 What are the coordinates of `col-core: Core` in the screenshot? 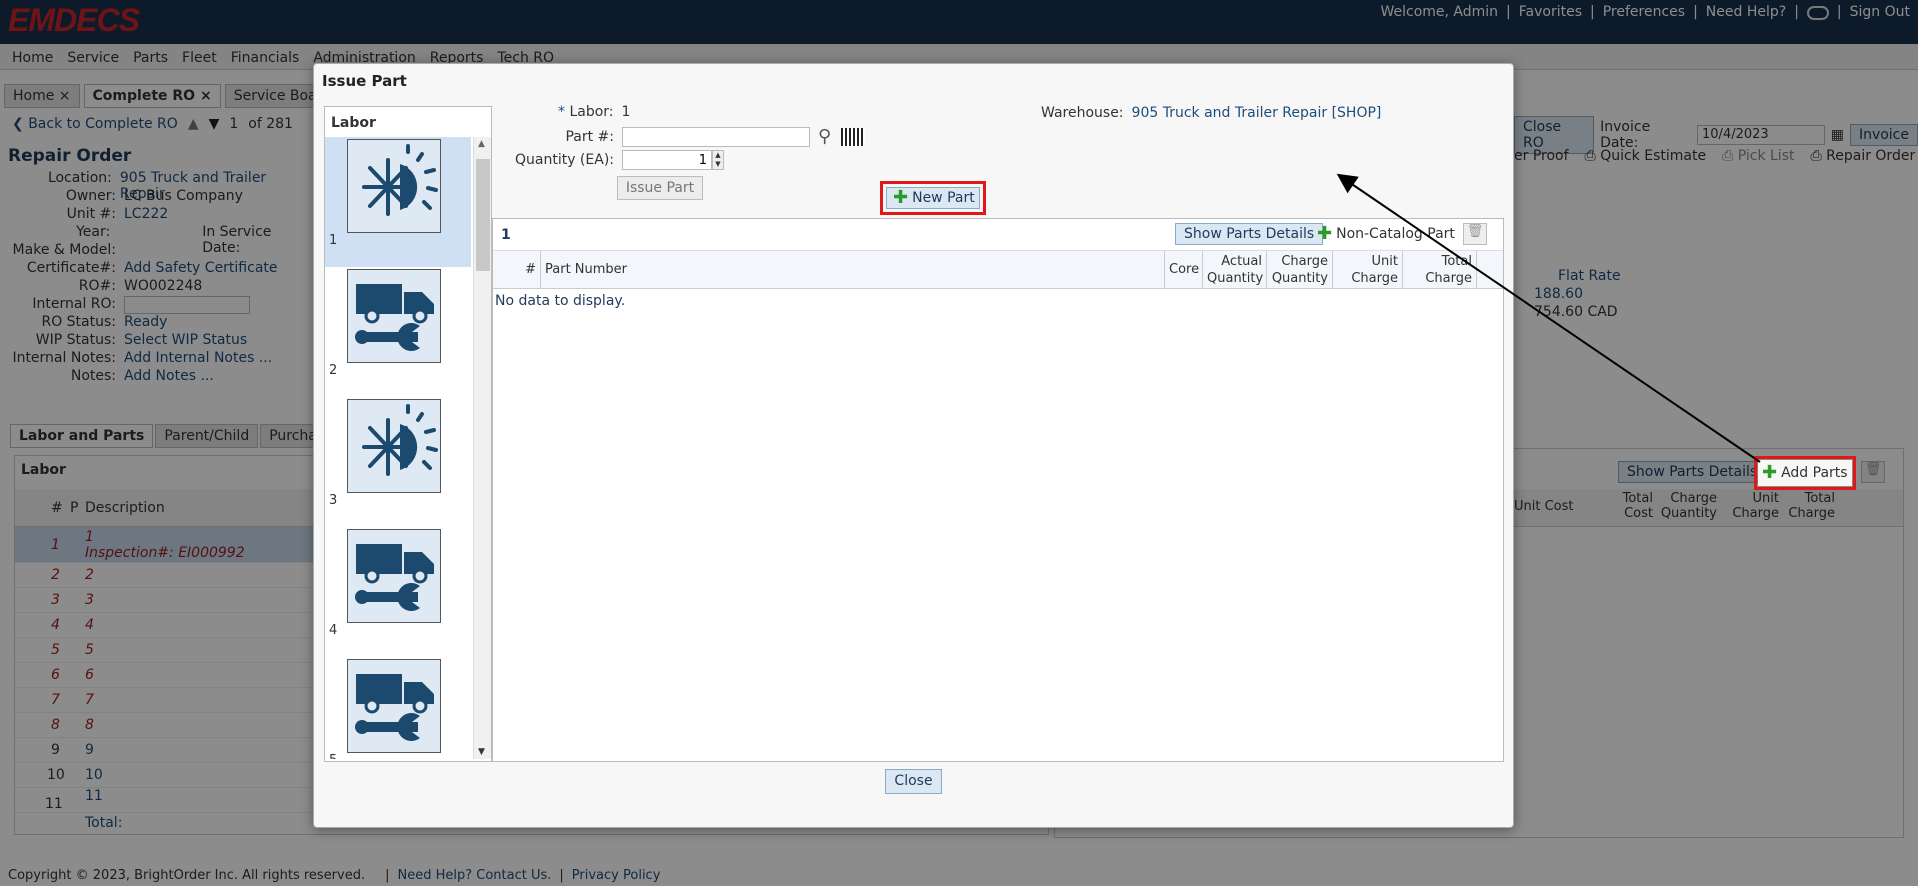 It's located at (1184, 270).